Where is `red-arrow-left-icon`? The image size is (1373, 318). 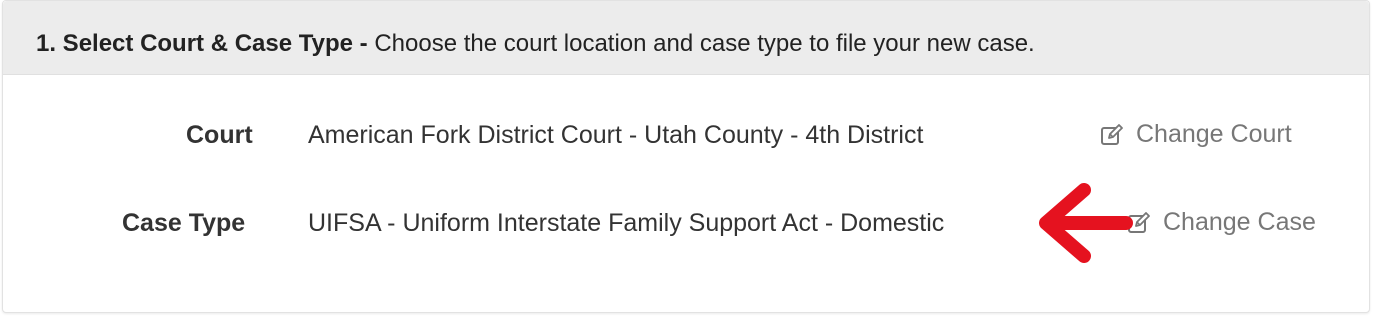 red-arrow-left-icon is located at coordinates (1086, 223).